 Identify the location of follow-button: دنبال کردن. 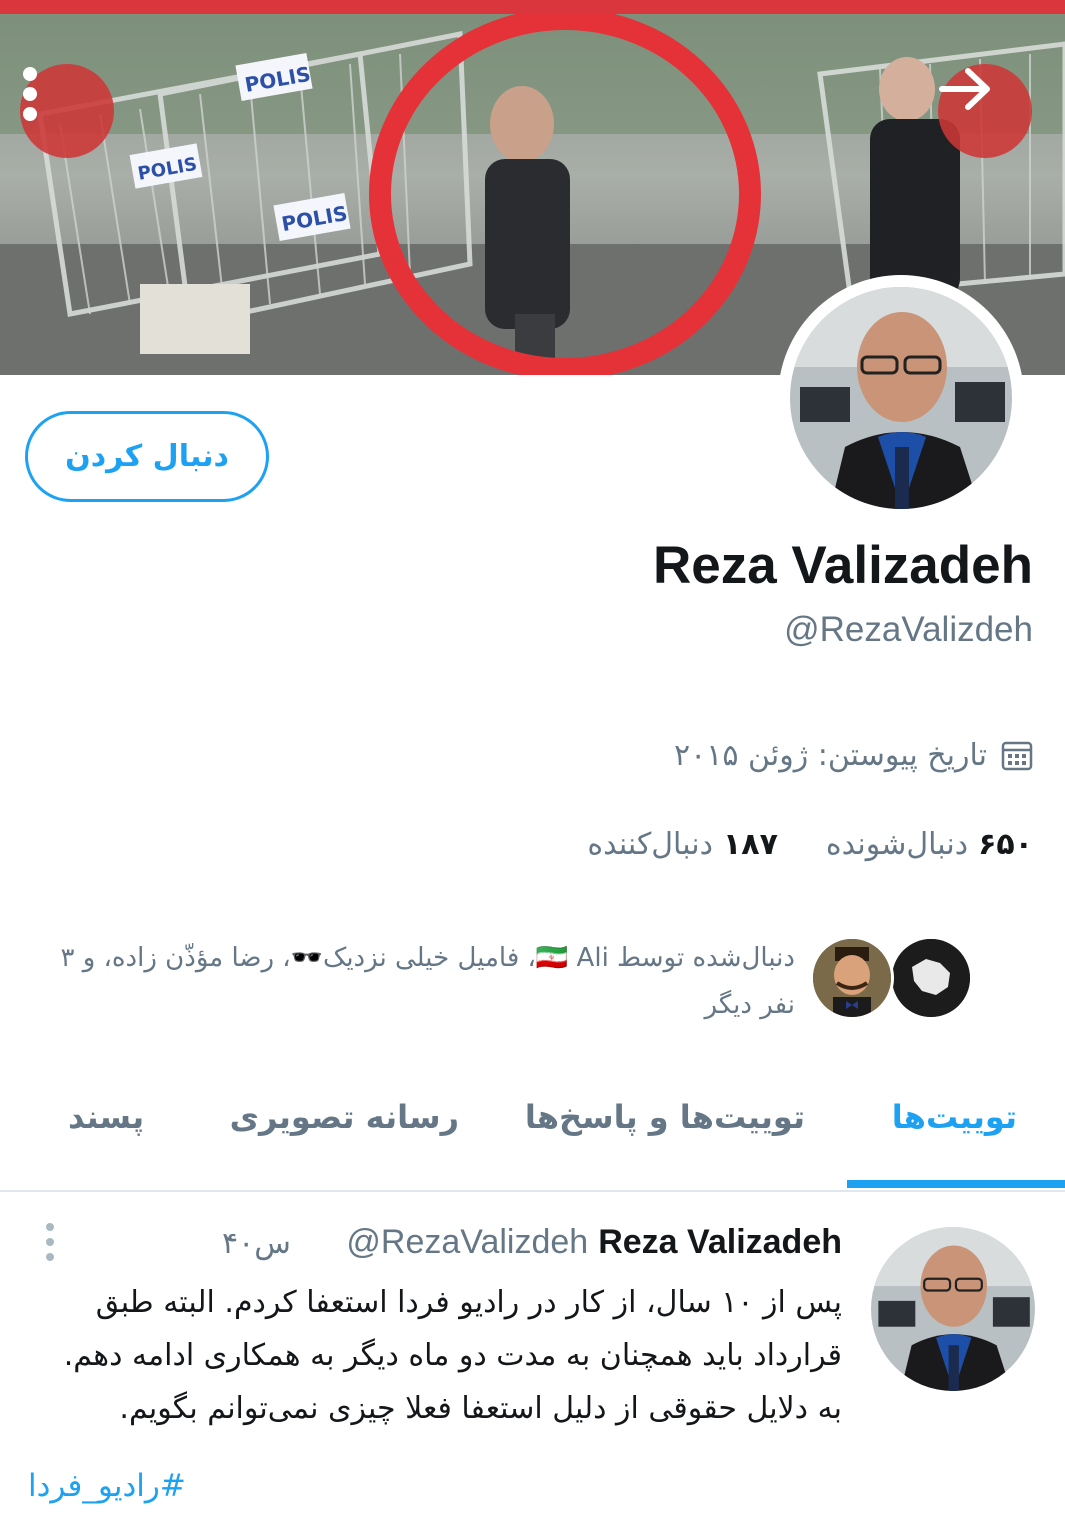
(147, 456).